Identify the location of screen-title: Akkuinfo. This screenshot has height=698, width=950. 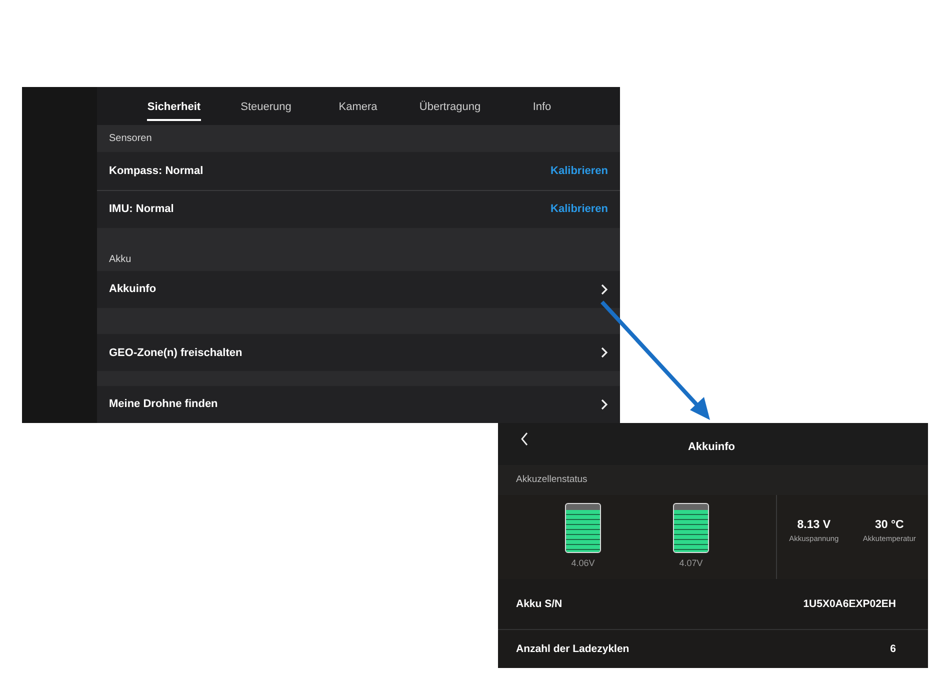
(711, 446).